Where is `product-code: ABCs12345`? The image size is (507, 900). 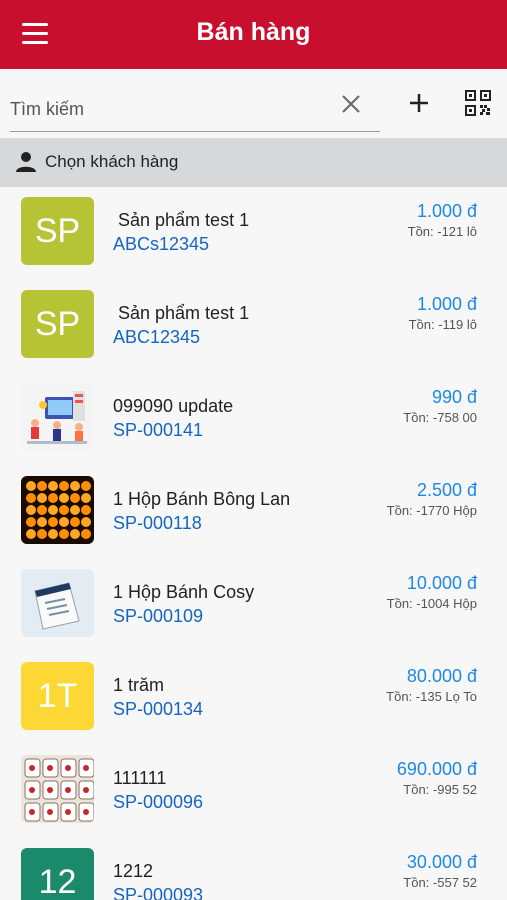
product-code: ABCs12345 is located at coordinates (161, 244).